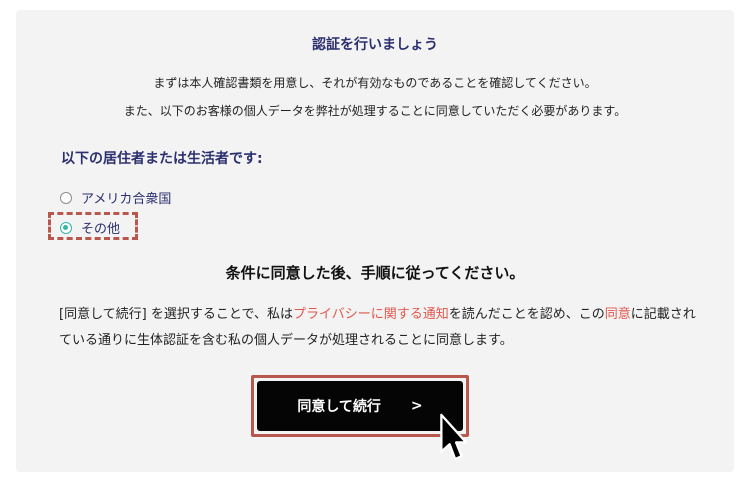 This screenshot has height=483, width=750. What do you see at coordinates (375, 273) in the screenshot?
I see `steps-heading: 条件に同意した後、手順に従ってください。` at bounding box center [375, 273].